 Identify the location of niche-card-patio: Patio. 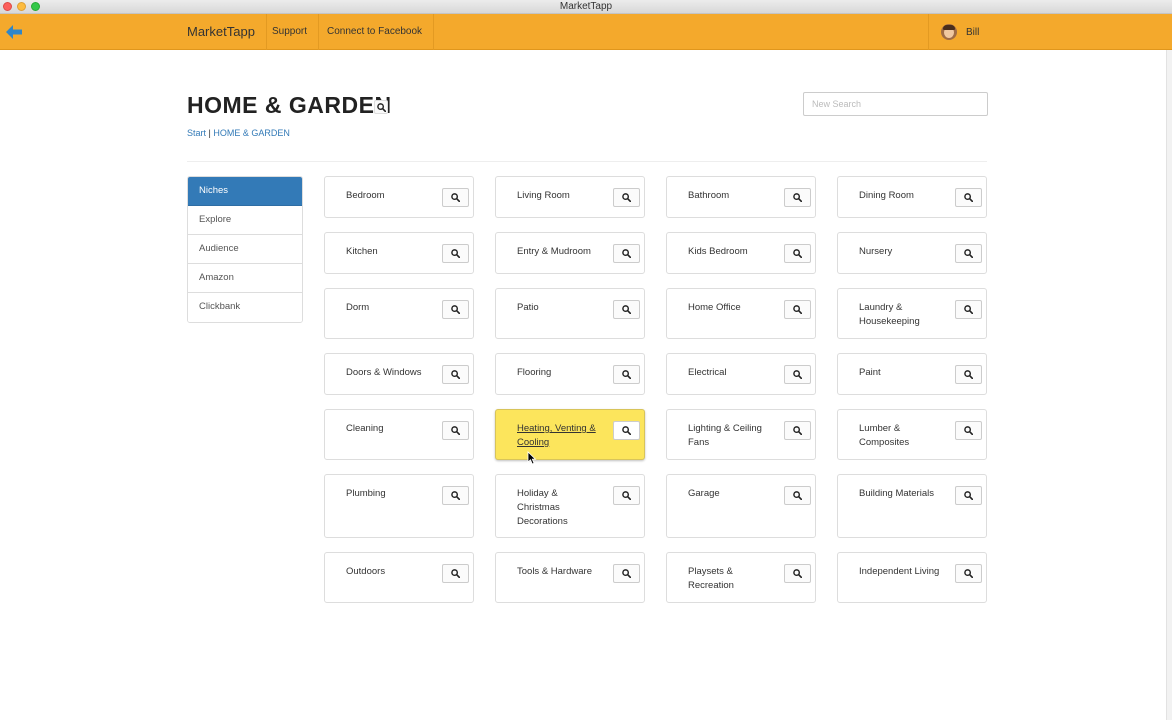
(570, 313).